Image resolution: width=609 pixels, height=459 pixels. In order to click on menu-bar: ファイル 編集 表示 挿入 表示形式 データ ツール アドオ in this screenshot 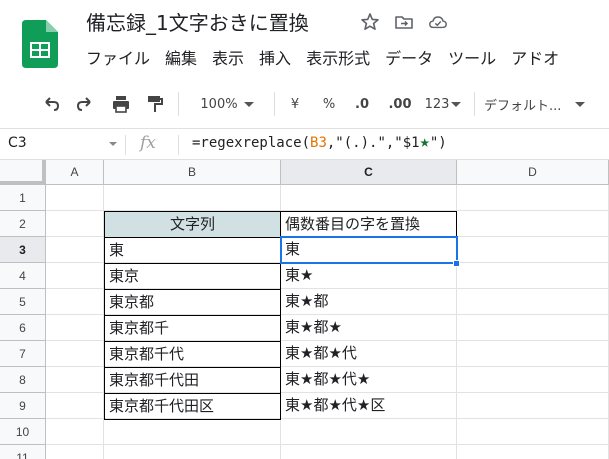, I will do `click(330, 59)`.